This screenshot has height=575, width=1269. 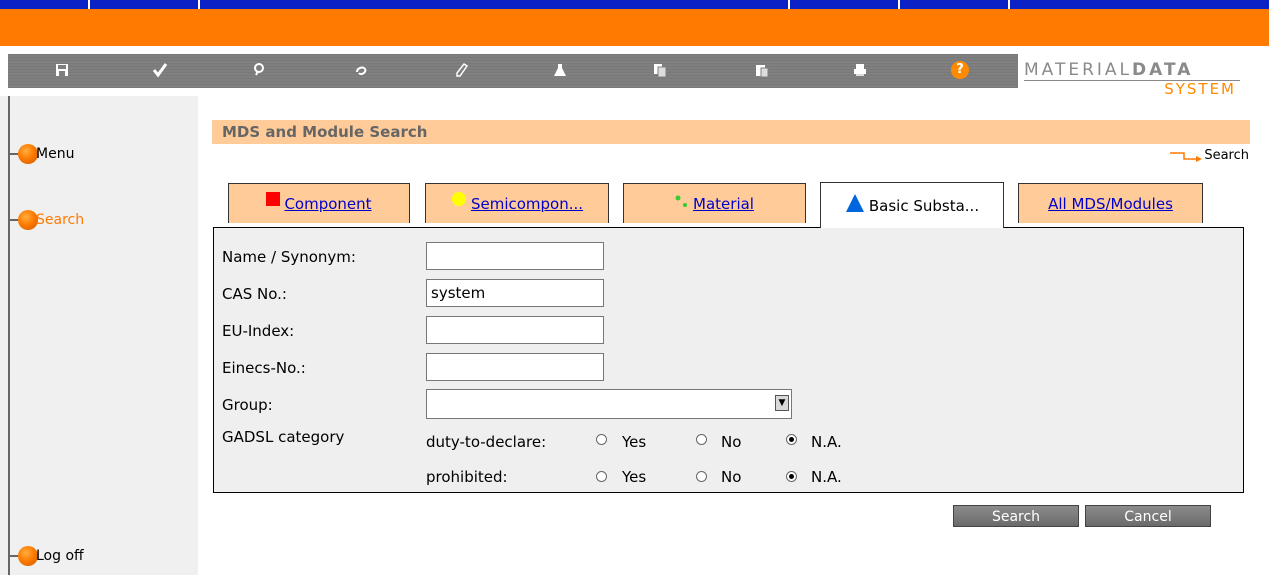 I want to click on cas-no-input, so click(x=515, y=293).